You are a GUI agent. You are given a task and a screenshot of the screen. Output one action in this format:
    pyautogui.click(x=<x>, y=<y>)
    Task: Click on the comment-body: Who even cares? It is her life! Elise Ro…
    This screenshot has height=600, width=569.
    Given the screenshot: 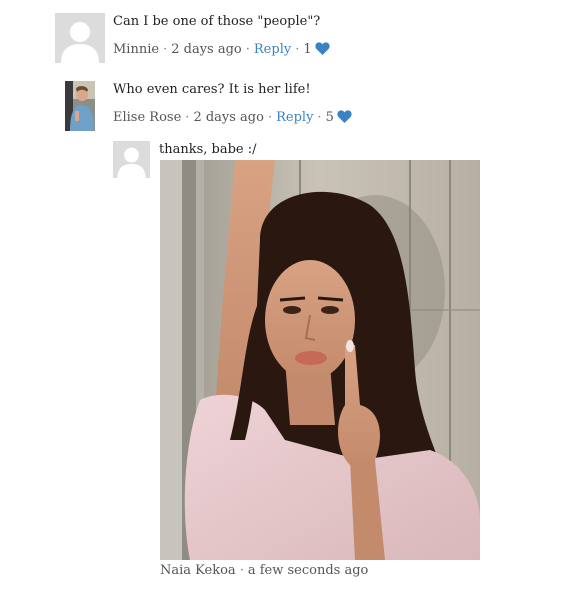 What is the action you would take?
    pyautogui.click(x=232, y=104)
    